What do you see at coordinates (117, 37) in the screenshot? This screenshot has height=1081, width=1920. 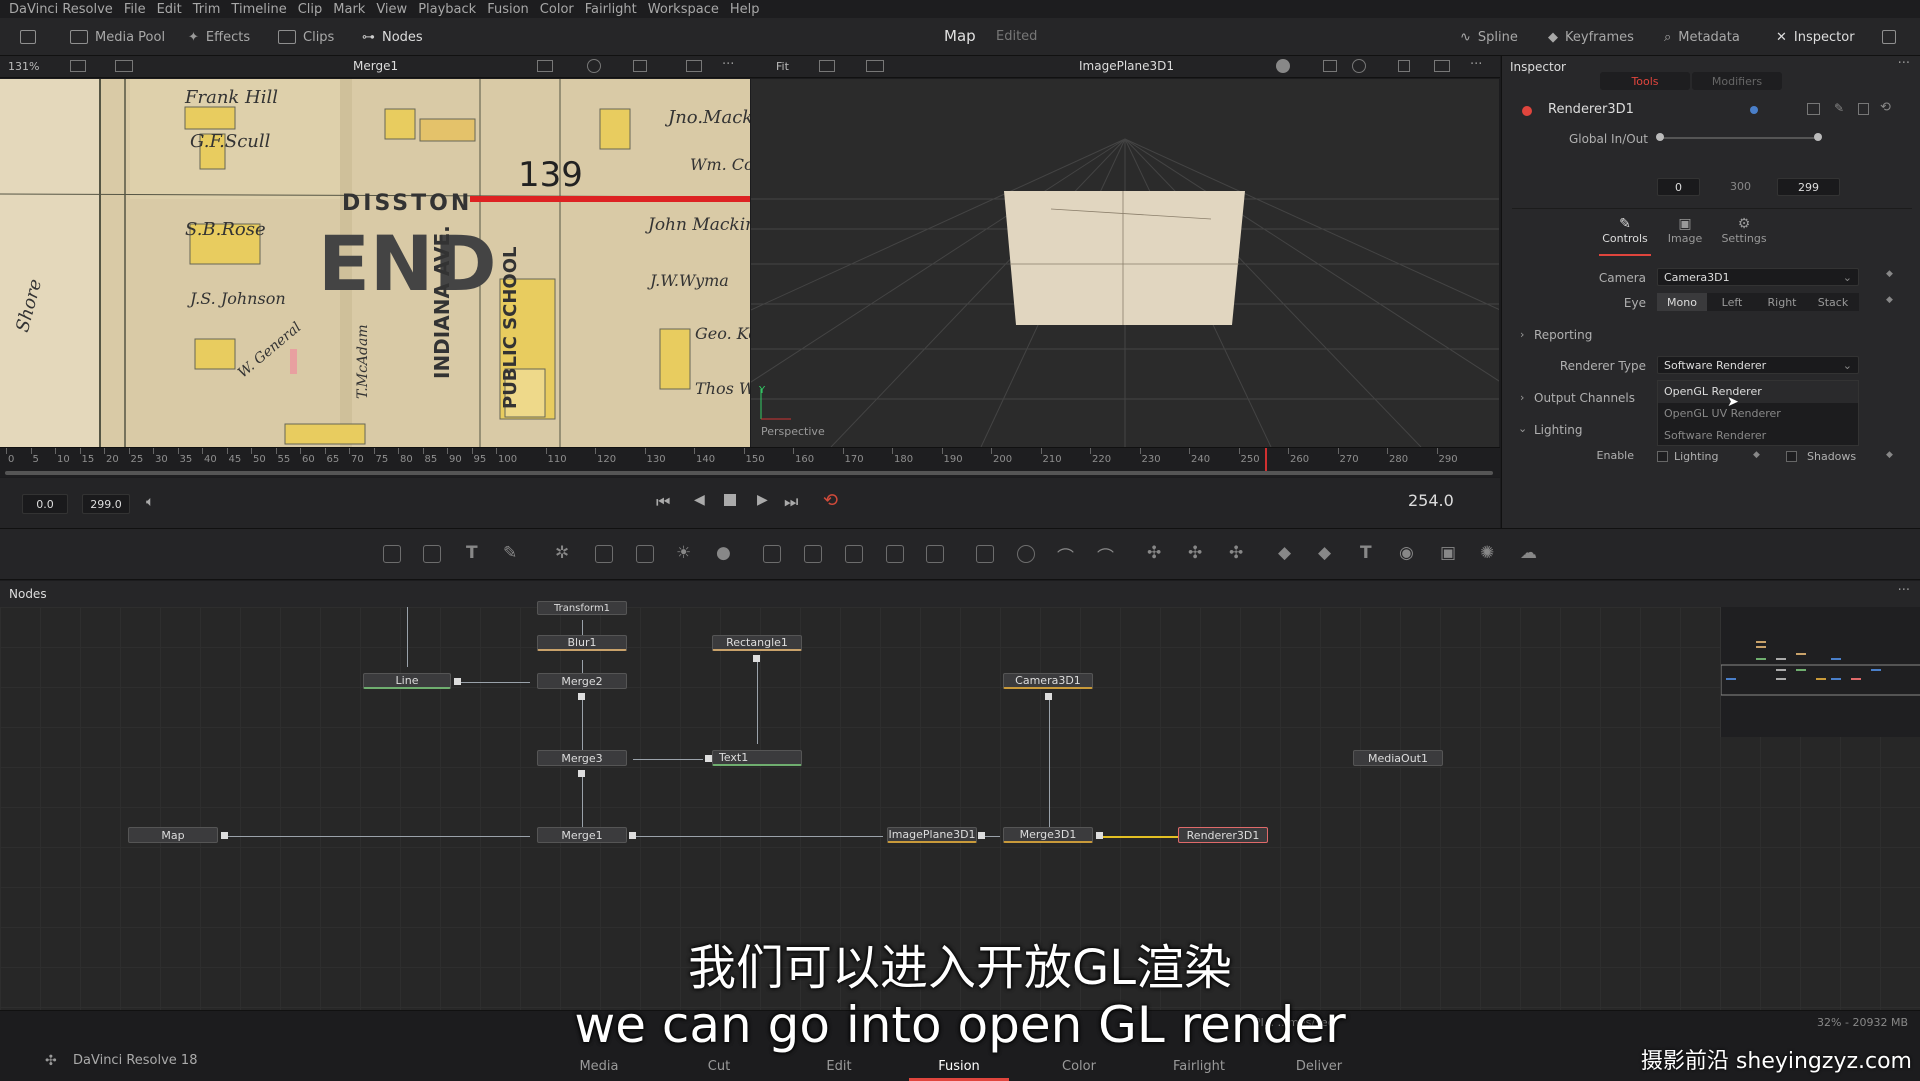 I see `media-pool-button: Media Pool` at bounding box center [117, 37].